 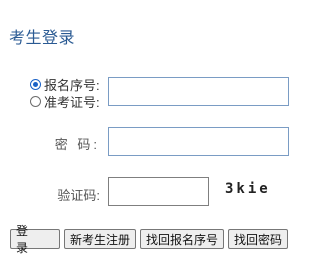 I want to click on register-button: 新考生注册, so click(x=100, y=239).